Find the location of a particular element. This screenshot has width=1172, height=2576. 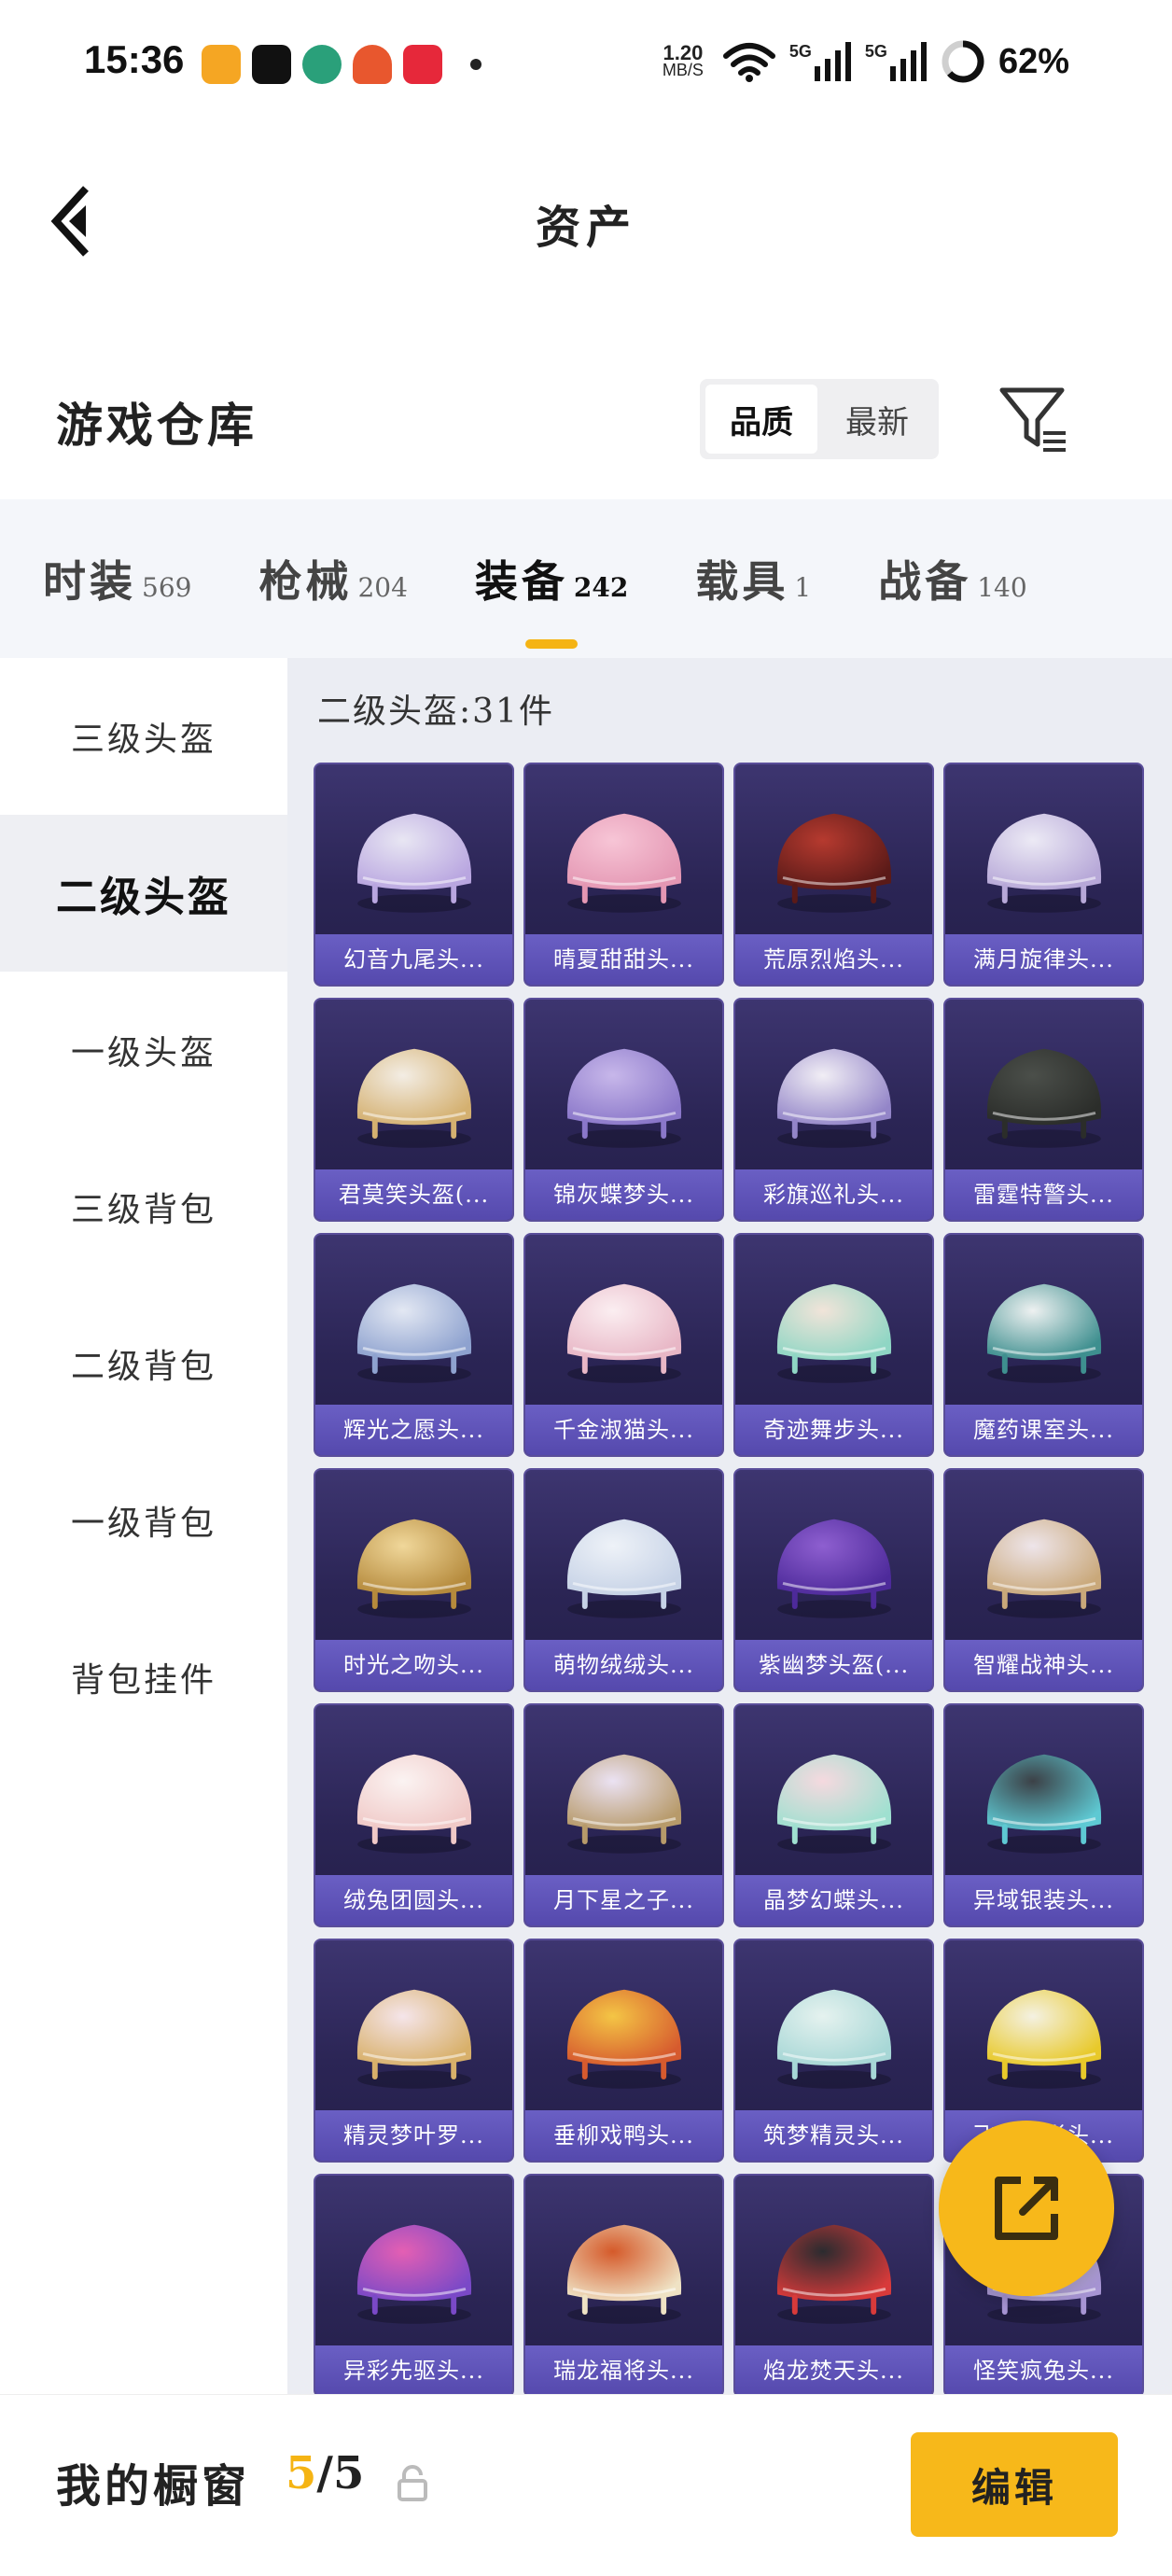

tab-fashion: 时装 569 is located at coordinates (117, 578).